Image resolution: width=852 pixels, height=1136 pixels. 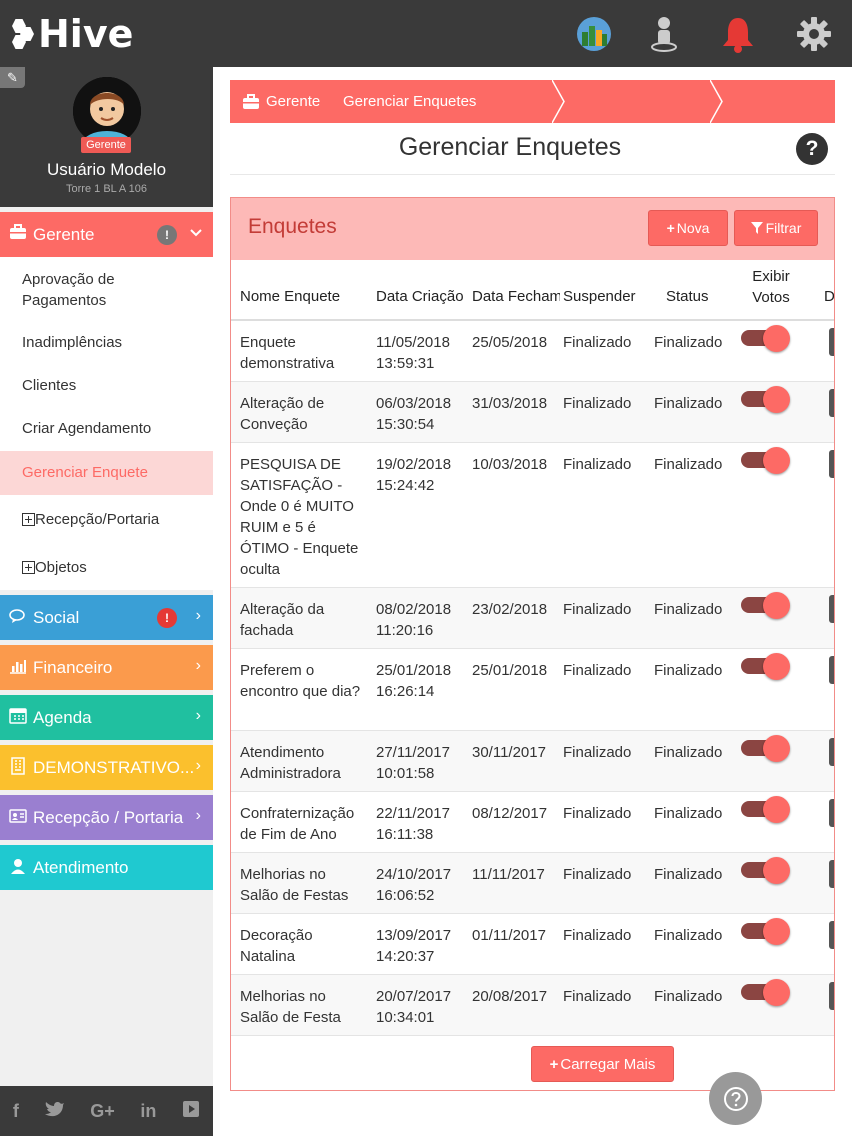 What do you see at coordinates (251, 101) in the screenshot?
I see `briefcase-icon` at bounding box center [251, 101].